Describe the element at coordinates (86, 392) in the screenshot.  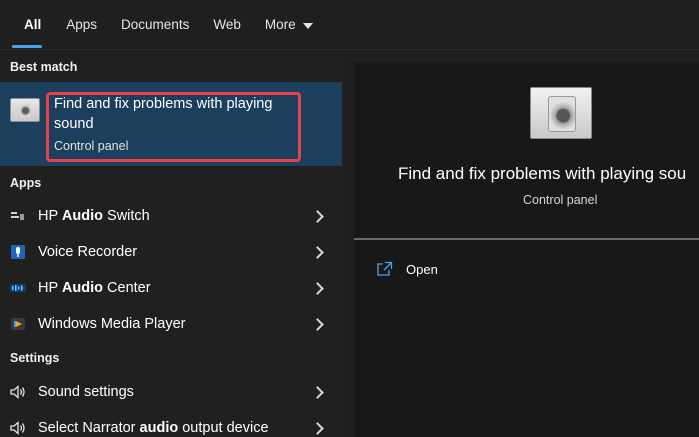
I see `settings-item-label: Sound settings` at that location.